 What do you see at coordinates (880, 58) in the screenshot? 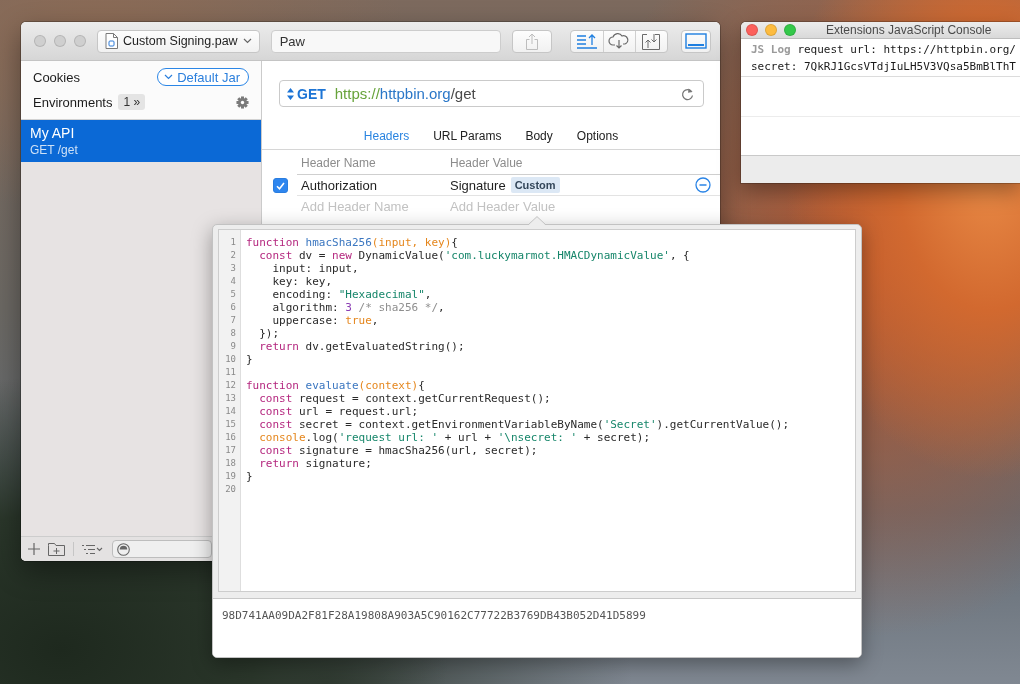
I see `log-entry: JS Log request url: https://httpbin.org/ secret: 7QkRJ1GcsVTdjIuLH5V3VQsa5BmBlThT` at bounding box center [880, 58].